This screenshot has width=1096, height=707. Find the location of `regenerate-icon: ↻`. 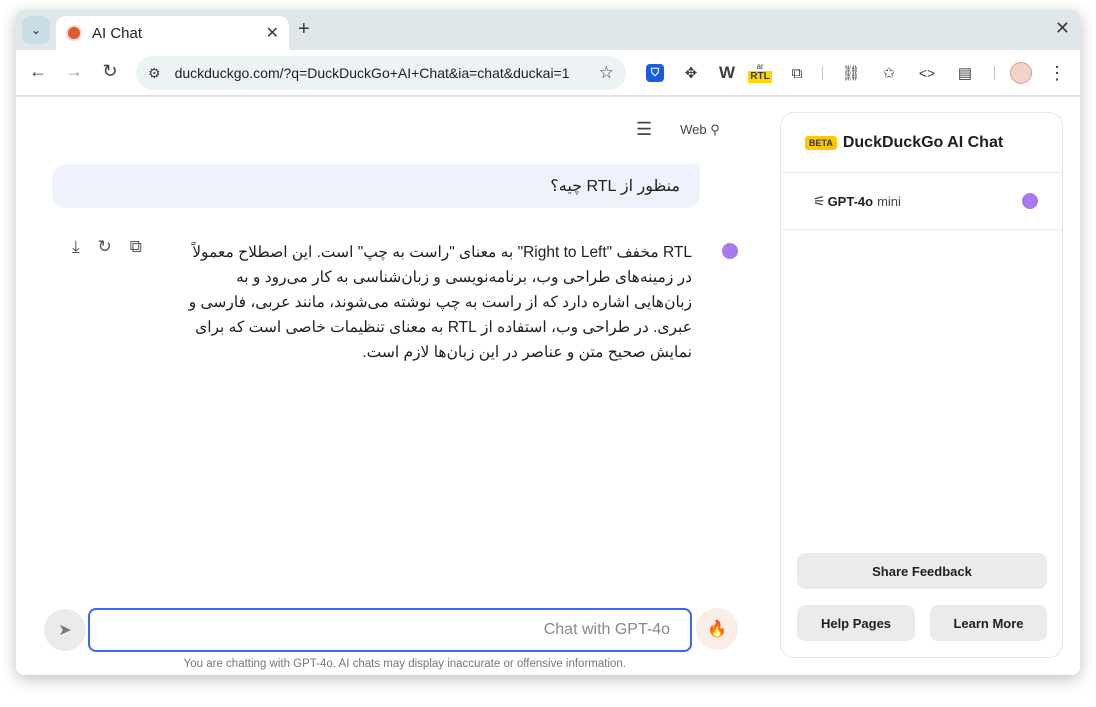

regenerate-icon: ↻ is located at coordinates (105, 247).